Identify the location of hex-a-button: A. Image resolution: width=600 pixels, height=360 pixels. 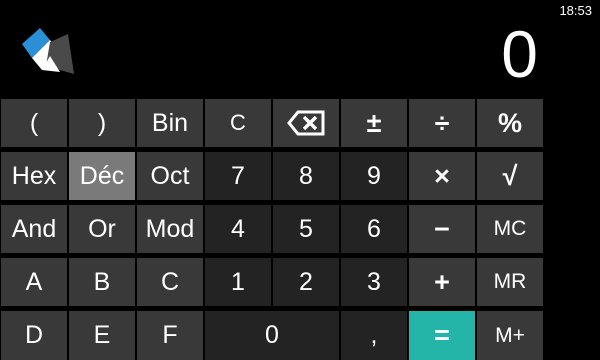
(34, 282).